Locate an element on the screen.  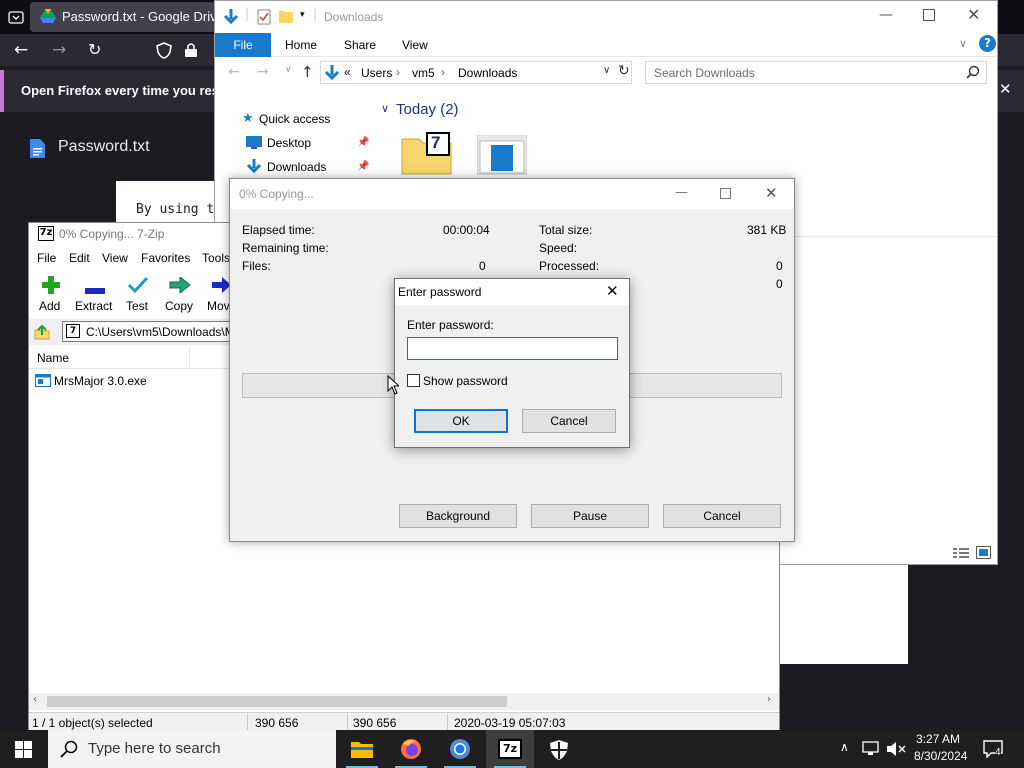
total-size-value: 381 KB is located at coordinates (767, 230).